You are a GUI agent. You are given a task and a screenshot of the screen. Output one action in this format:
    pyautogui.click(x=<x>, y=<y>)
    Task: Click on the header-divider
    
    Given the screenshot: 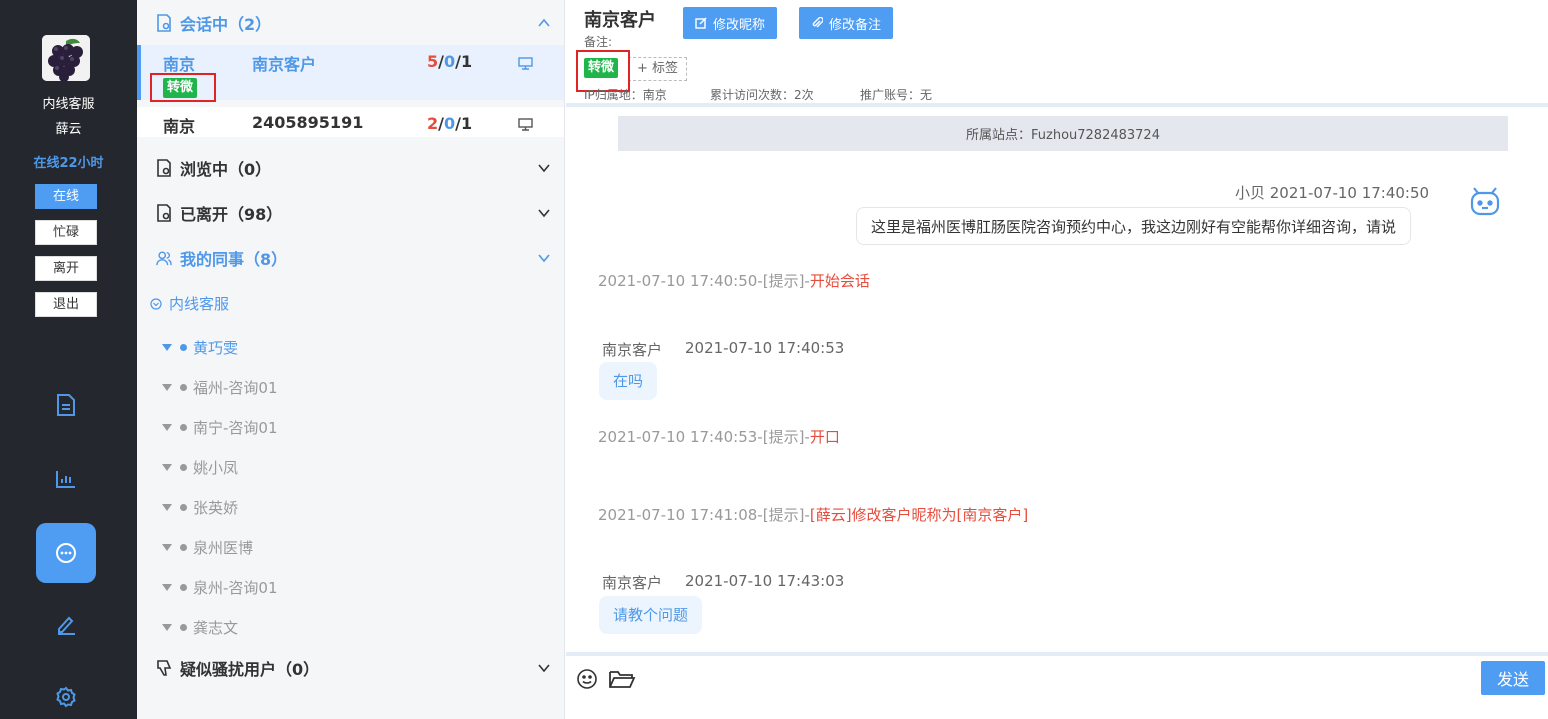 What is the action you would take?
    pyautogui.click(x=1057, y=105)
    